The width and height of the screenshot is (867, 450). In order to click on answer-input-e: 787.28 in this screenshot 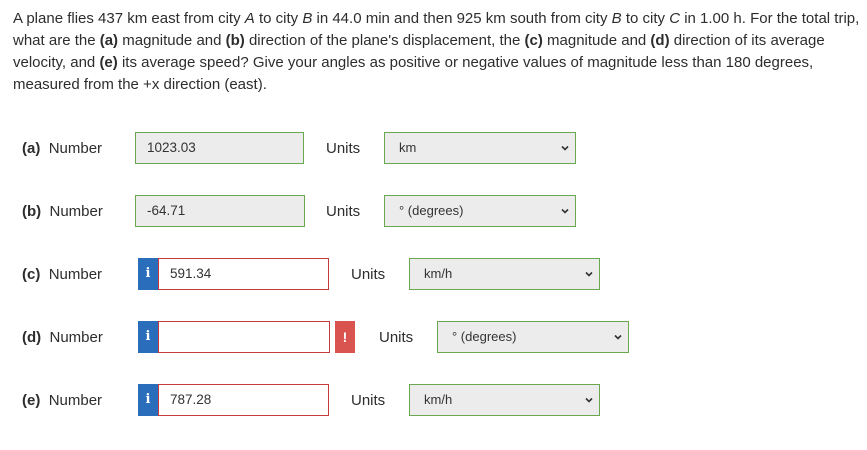, I will do `click(243, 400)`.